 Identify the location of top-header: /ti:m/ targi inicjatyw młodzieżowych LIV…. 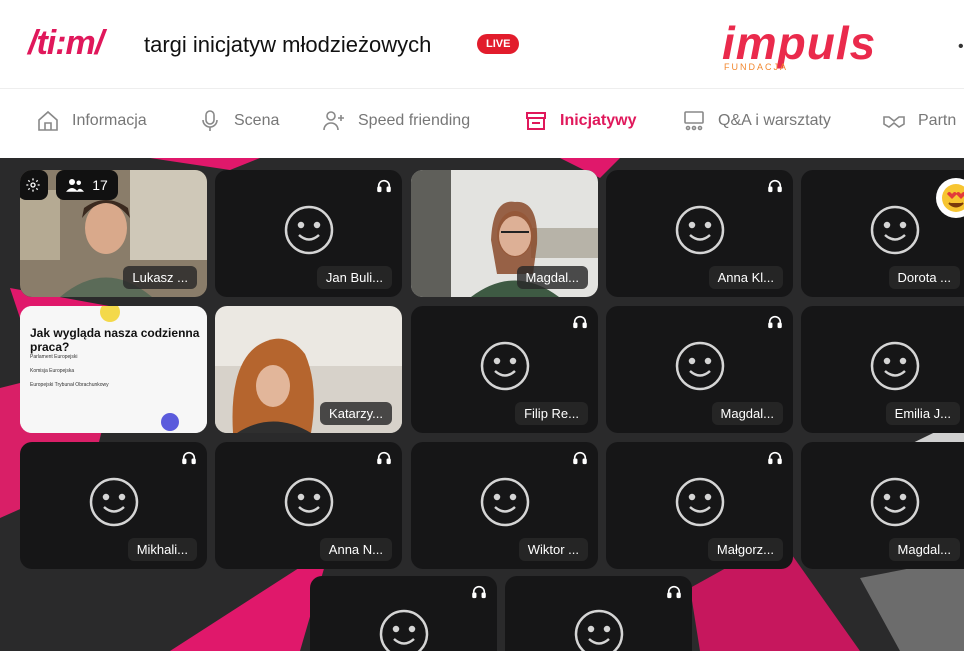
(482, 44).